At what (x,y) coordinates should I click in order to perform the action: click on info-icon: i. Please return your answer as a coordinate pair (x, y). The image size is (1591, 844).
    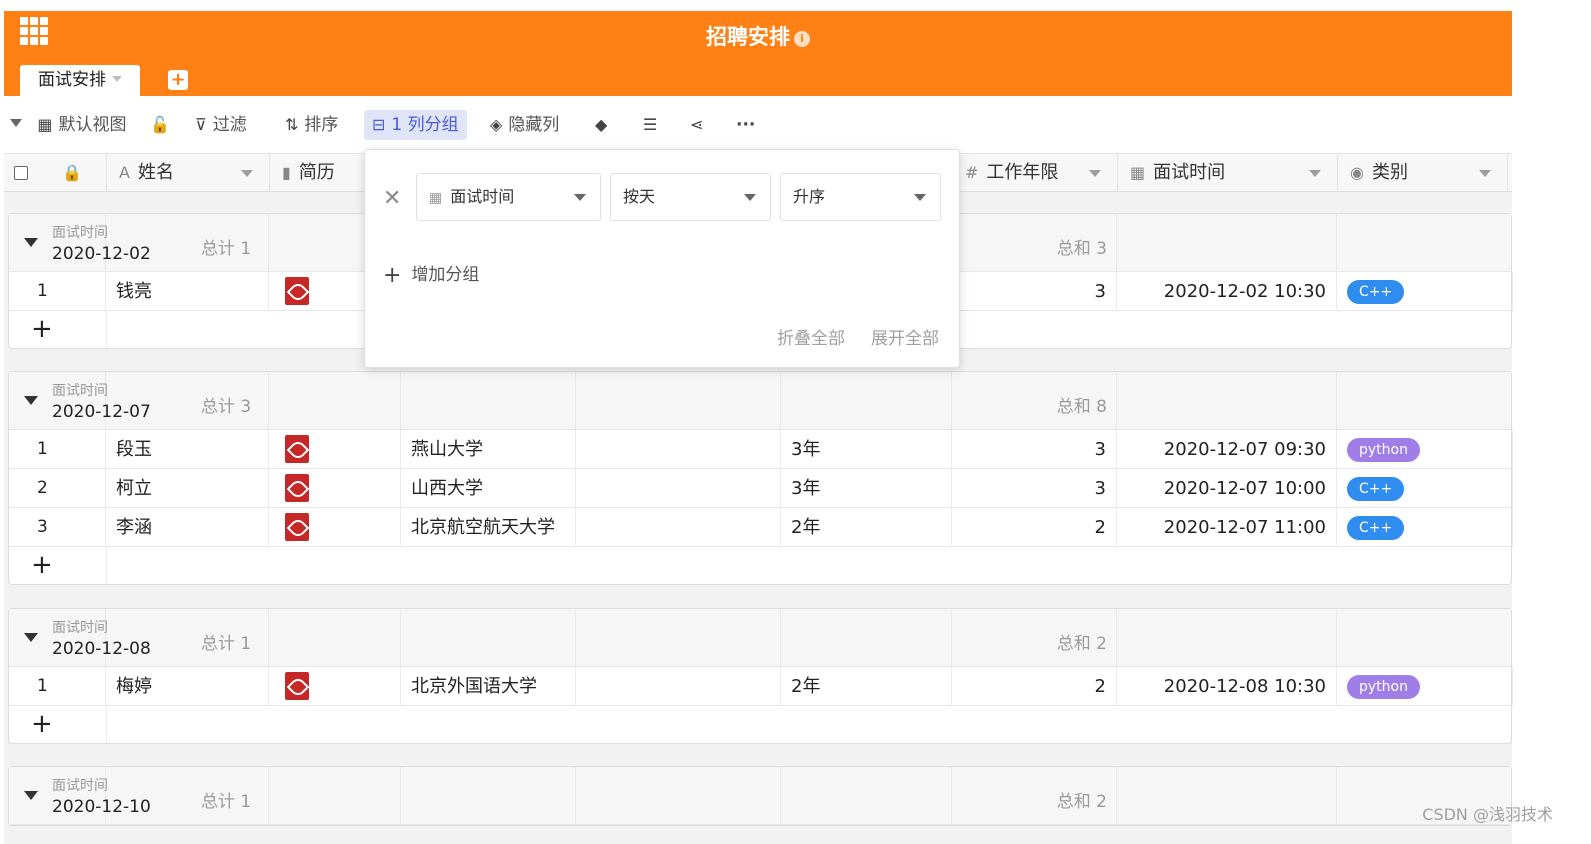
    Looking at the image, I should click on (802, 39).